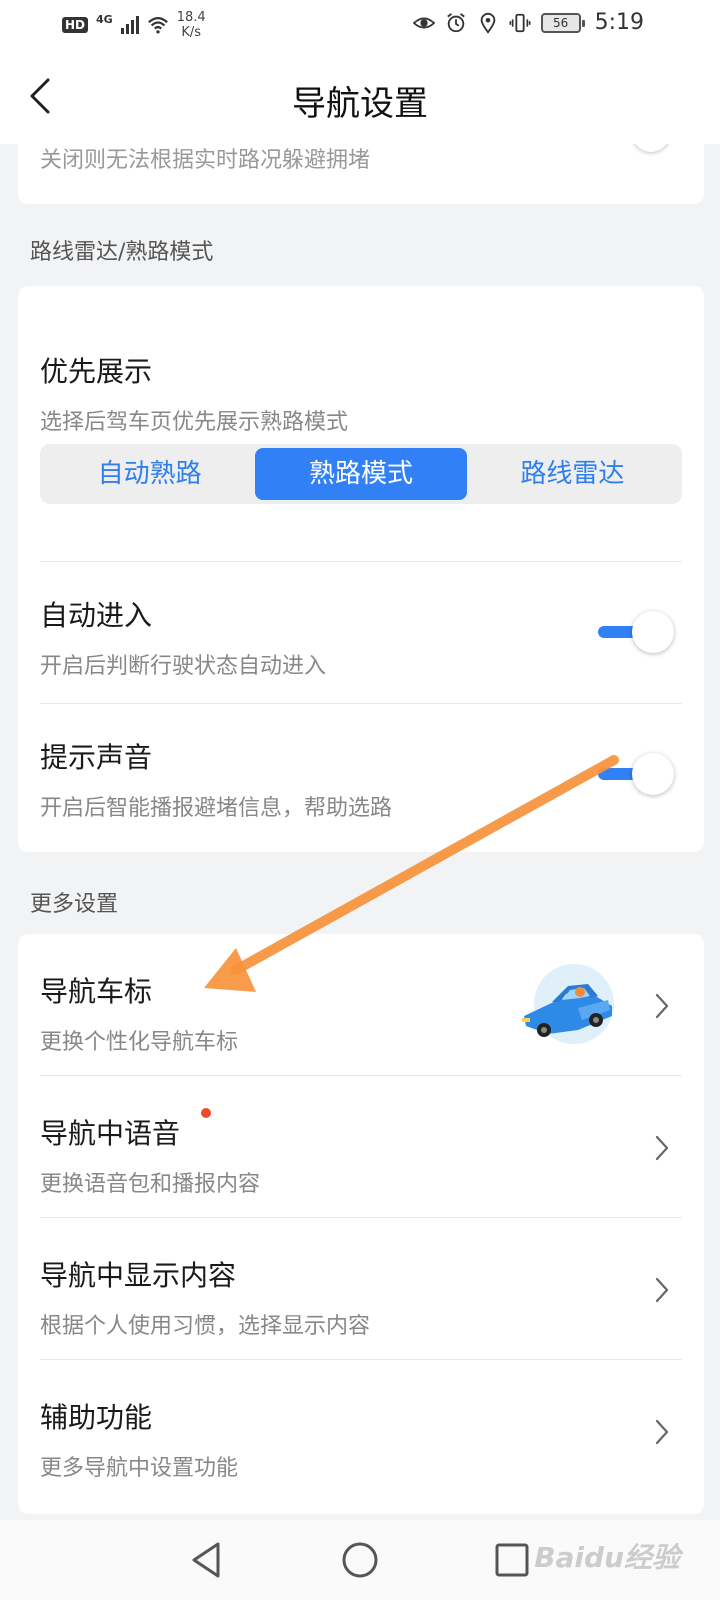  I want to click on page-title: 导航设置, so click(360, 104).